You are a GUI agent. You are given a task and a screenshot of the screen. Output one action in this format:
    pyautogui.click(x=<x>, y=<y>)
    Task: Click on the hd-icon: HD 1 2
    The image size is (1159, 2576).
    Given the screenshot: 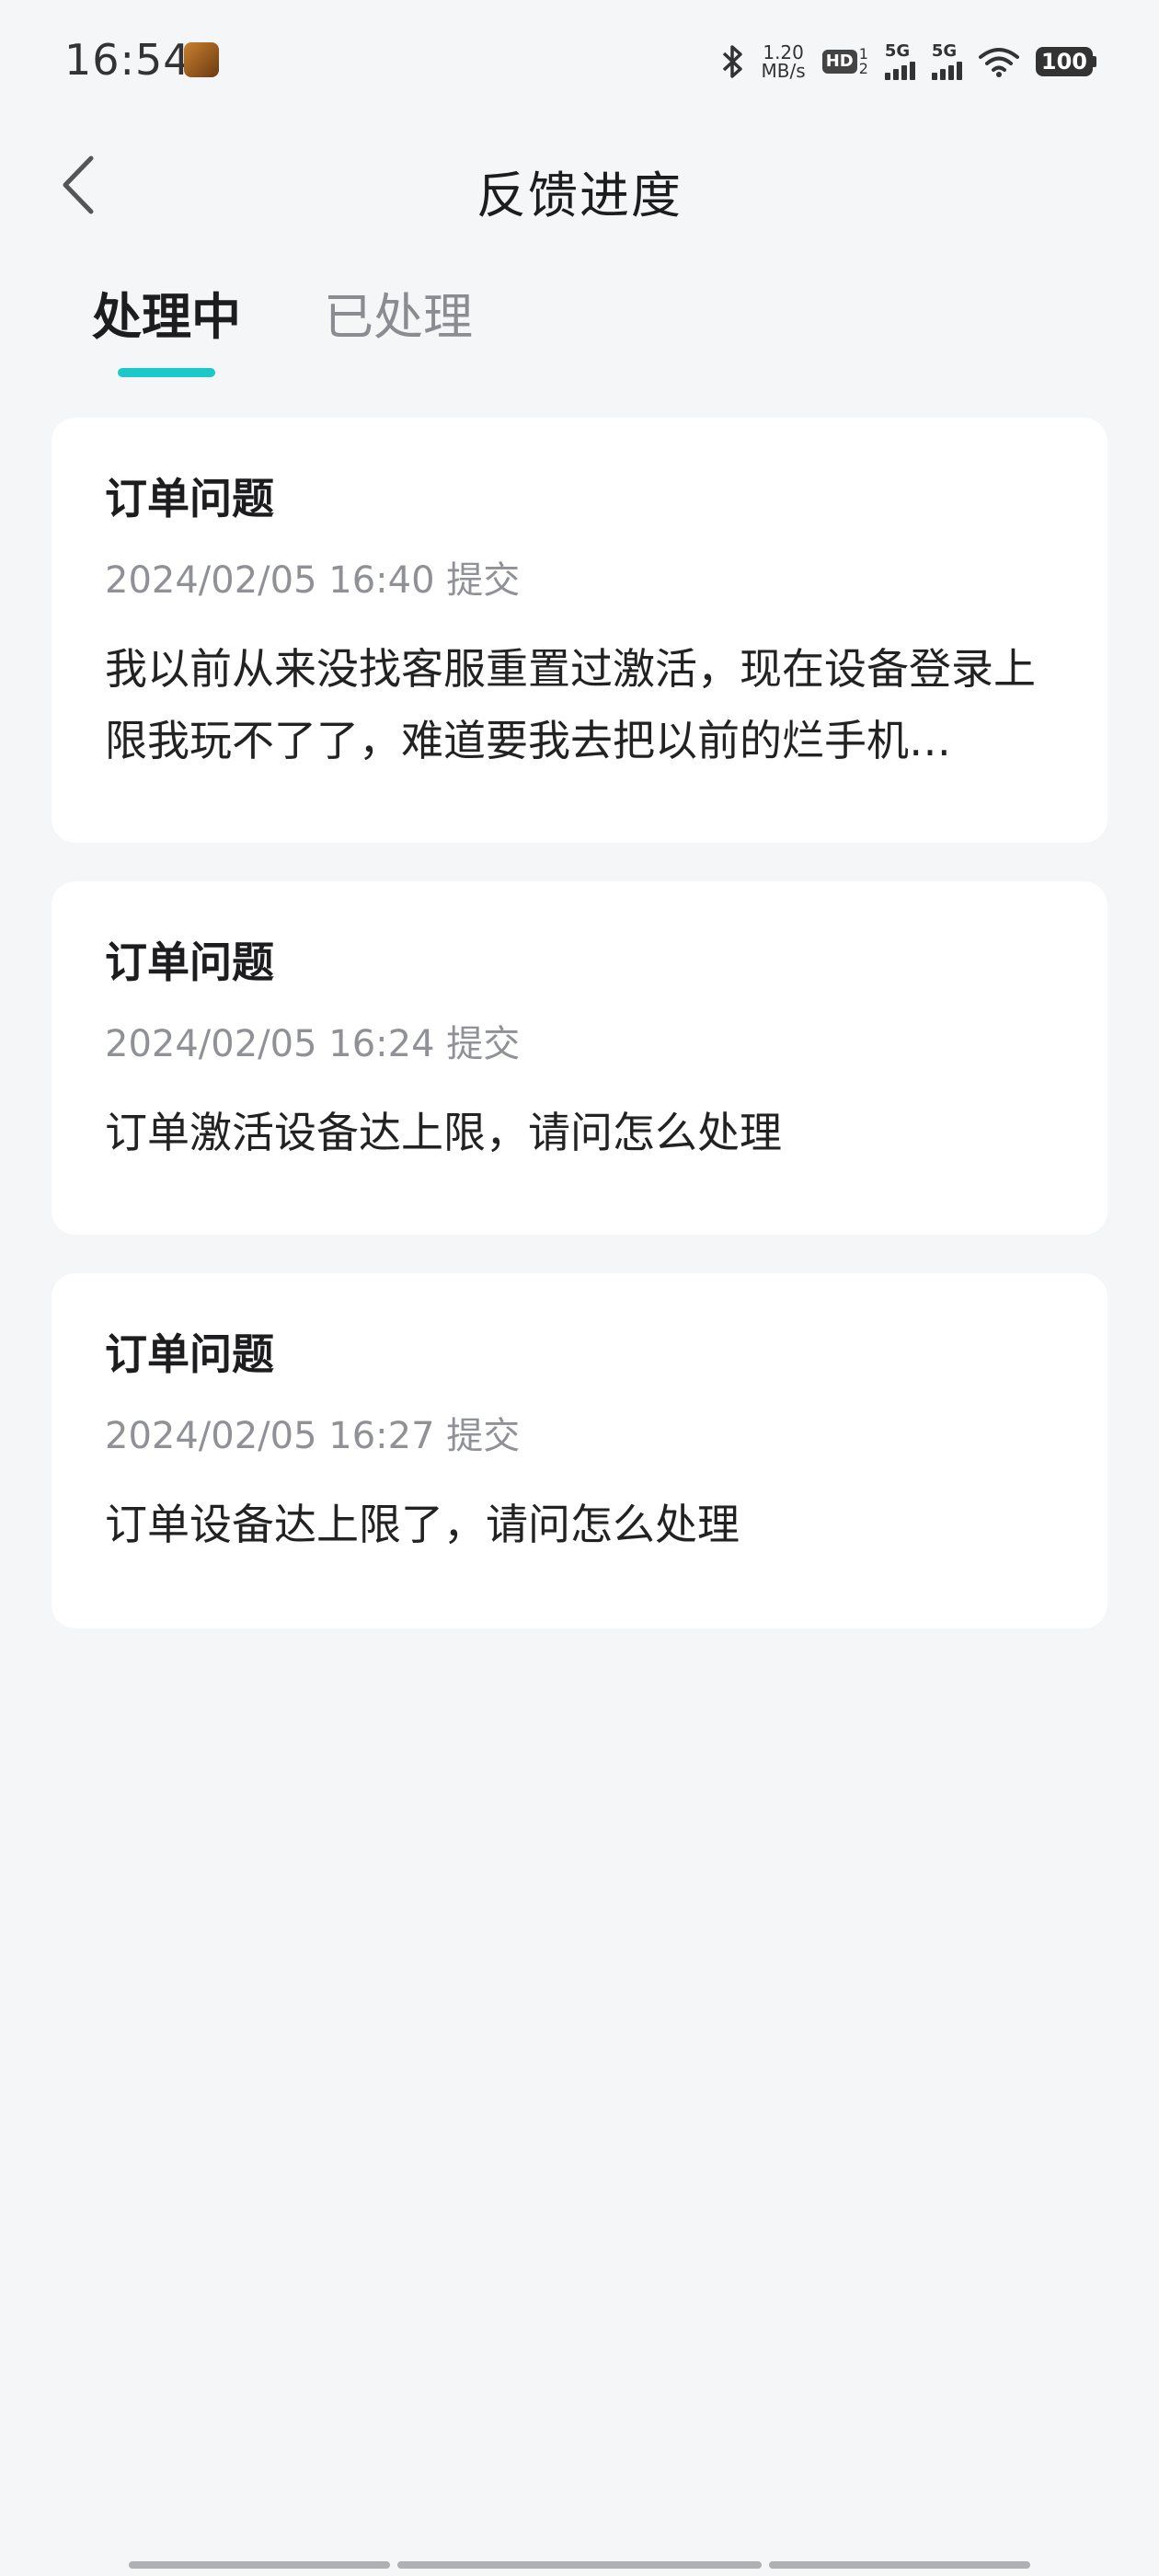 What is the action you would take?
    pyautogui.click(x=844, y=62)
    